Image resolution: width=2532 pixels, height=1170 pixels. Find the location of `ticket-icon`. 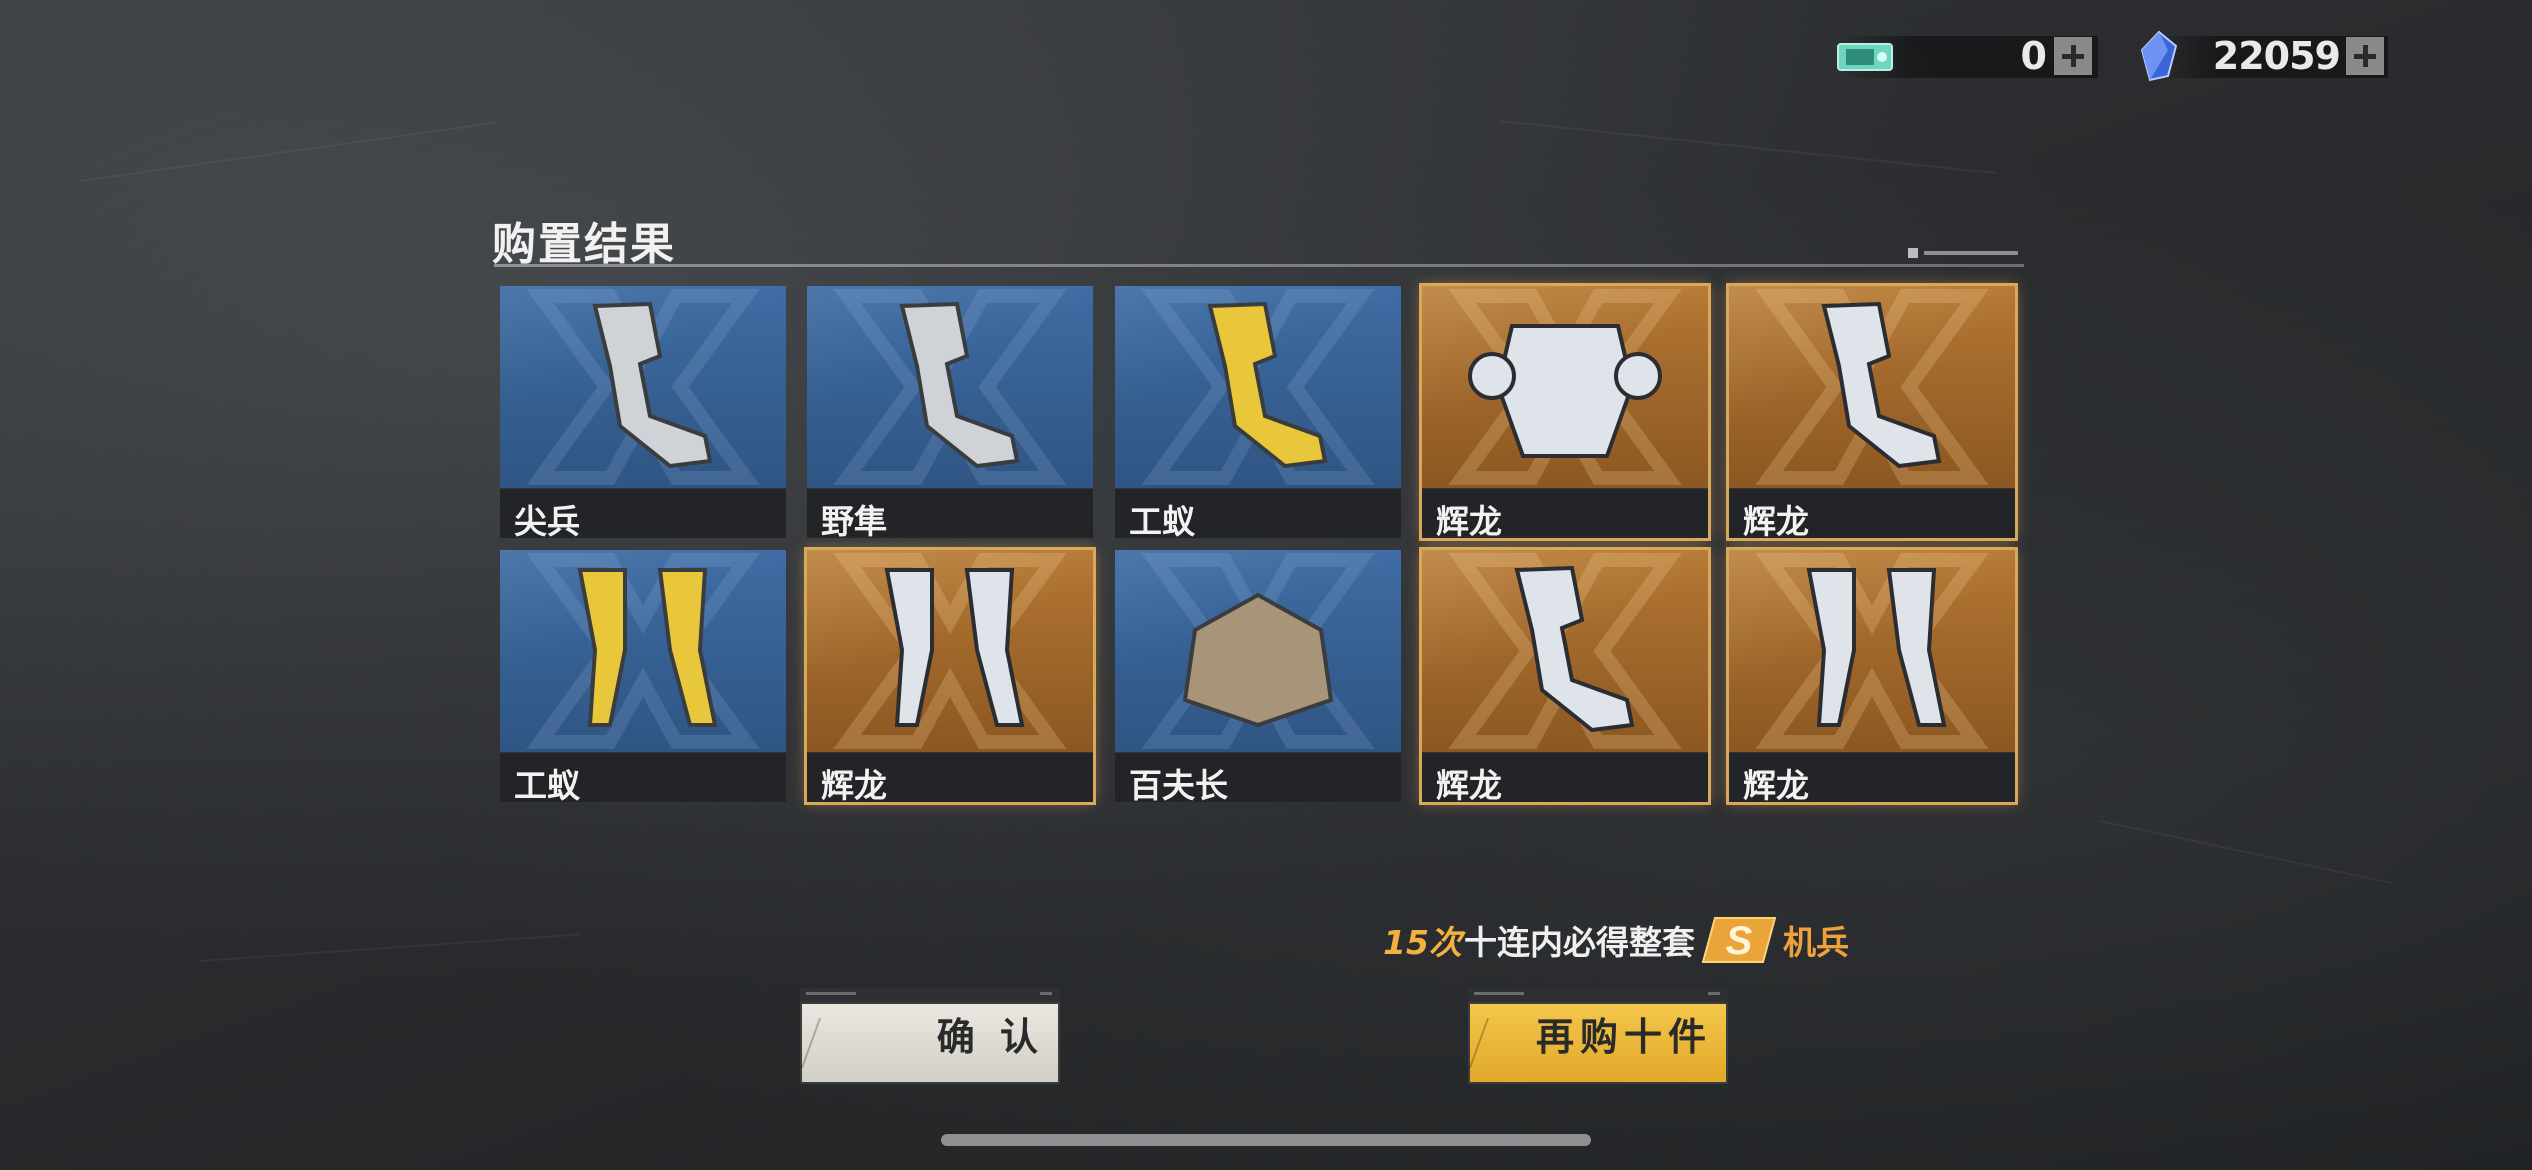

ticket-icon is located at coordinates (1865, 57).